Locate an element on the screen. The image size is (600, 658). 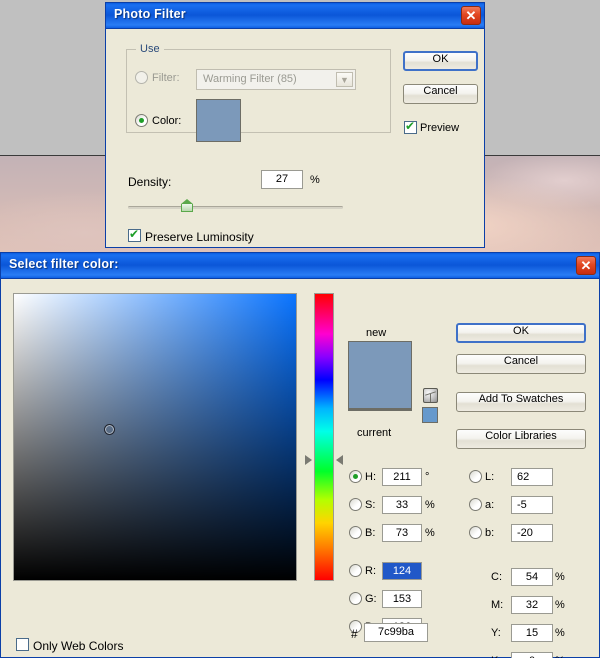
current-color-label: current is located at coordinates (374, 433).